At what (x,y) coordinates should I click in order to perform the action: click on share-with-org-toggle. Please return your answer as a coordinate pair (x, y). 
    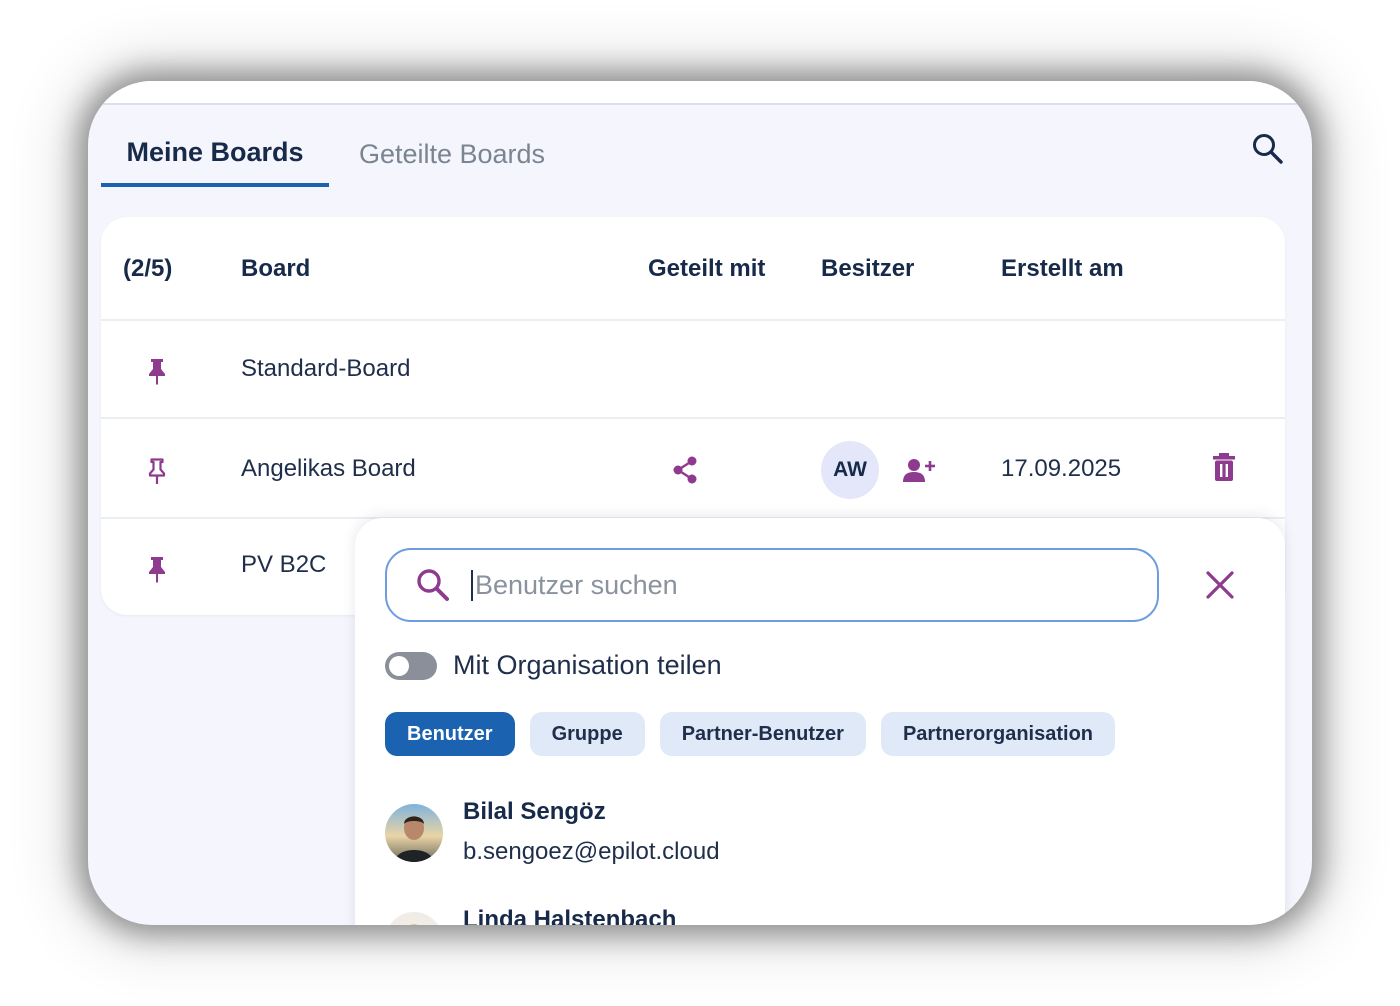
    Looking at the image, I should click on (411, 665).